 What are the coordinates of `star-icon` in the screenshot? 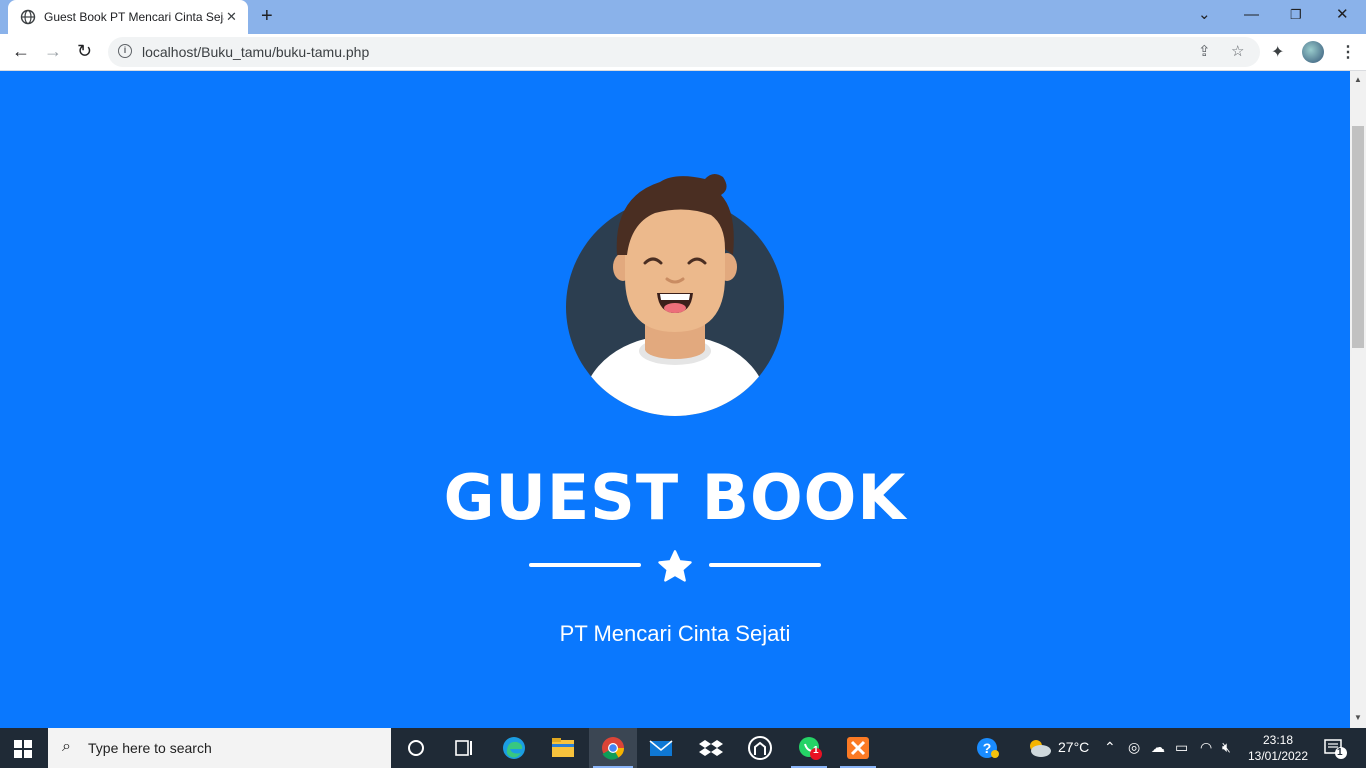 It's located at (675, 566).